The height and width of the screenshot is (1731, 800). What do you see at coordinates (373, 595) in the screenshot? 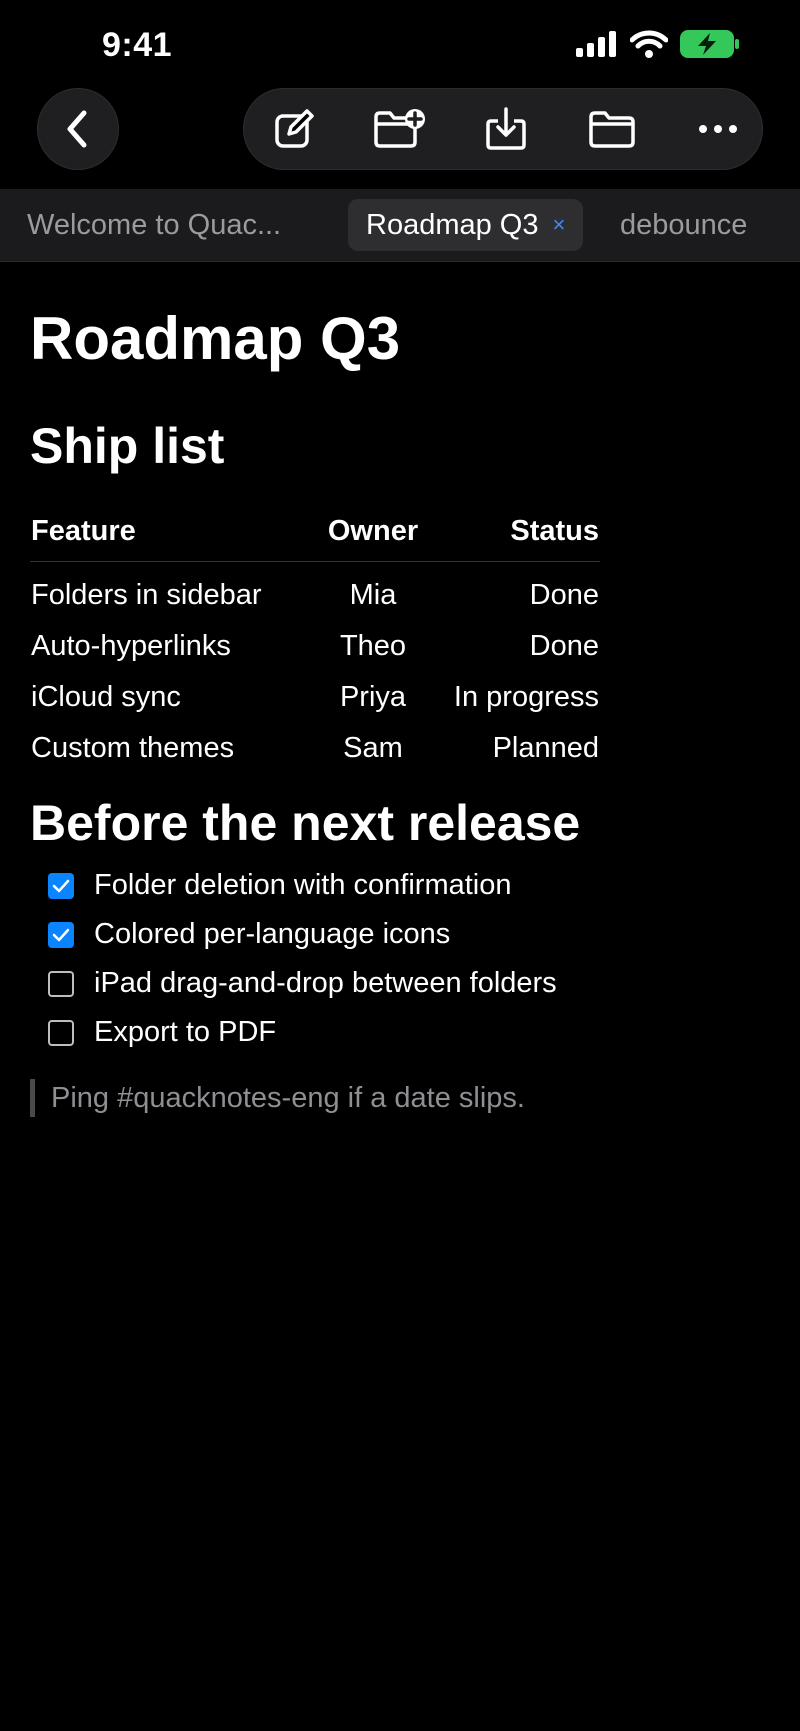
I see `cell-owner: Mia` at bounding box center [373, 595].